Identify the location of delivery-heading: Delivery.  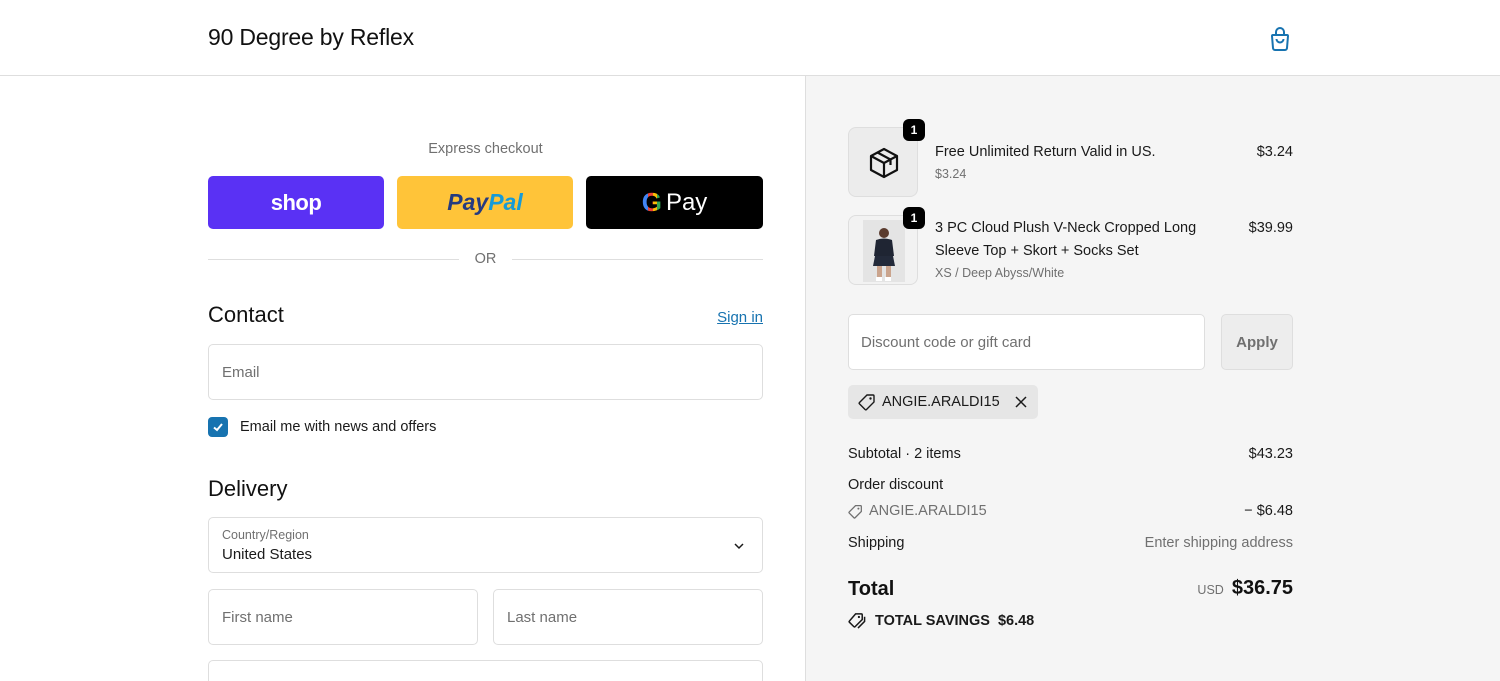
(248, 488).